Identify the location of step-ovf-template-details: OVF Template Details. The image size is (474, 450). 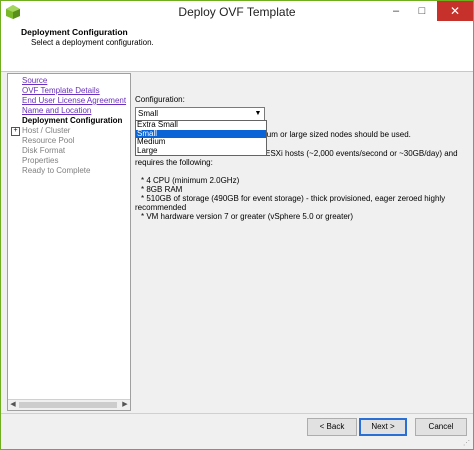
(61, 90).